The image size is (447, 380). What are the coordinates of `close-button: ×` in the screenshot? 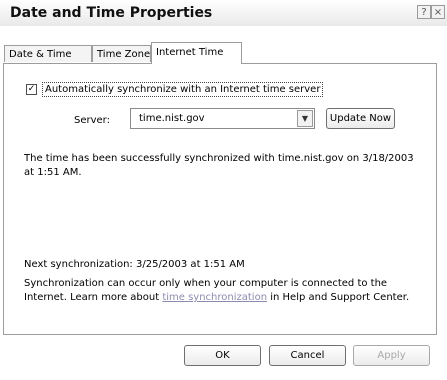 It's located at (438, 12).